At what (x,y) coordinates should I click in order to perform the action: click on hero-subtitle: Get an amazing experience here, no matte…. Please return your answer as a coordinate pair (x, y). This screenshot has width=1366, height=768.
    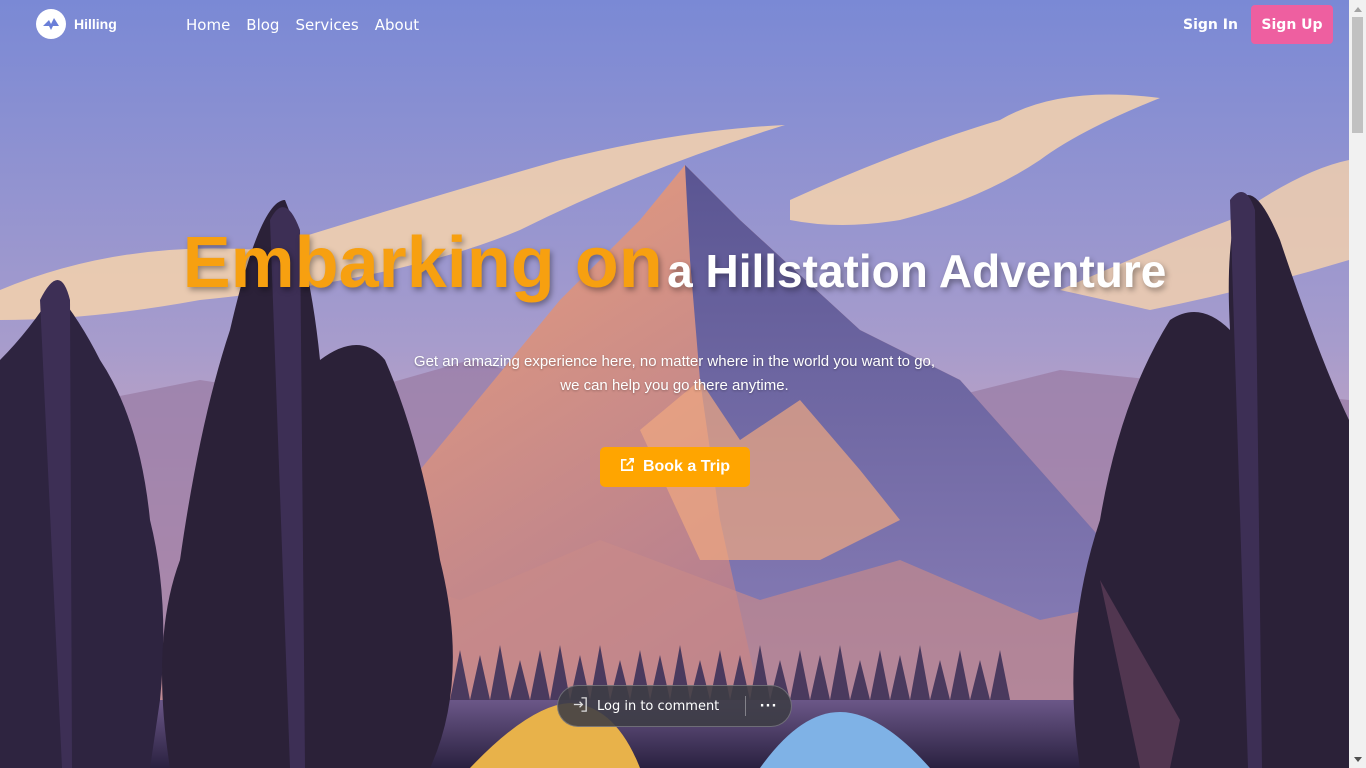
    Looking at the image, I should click on (674, 374).